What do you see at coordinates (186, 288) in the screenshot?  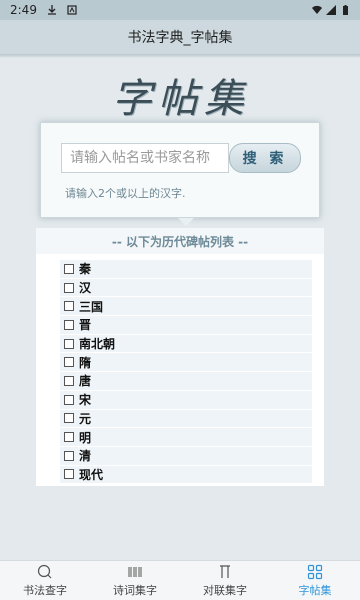 I see `dynasty-item: 汉` at bounding box center [186, 288].